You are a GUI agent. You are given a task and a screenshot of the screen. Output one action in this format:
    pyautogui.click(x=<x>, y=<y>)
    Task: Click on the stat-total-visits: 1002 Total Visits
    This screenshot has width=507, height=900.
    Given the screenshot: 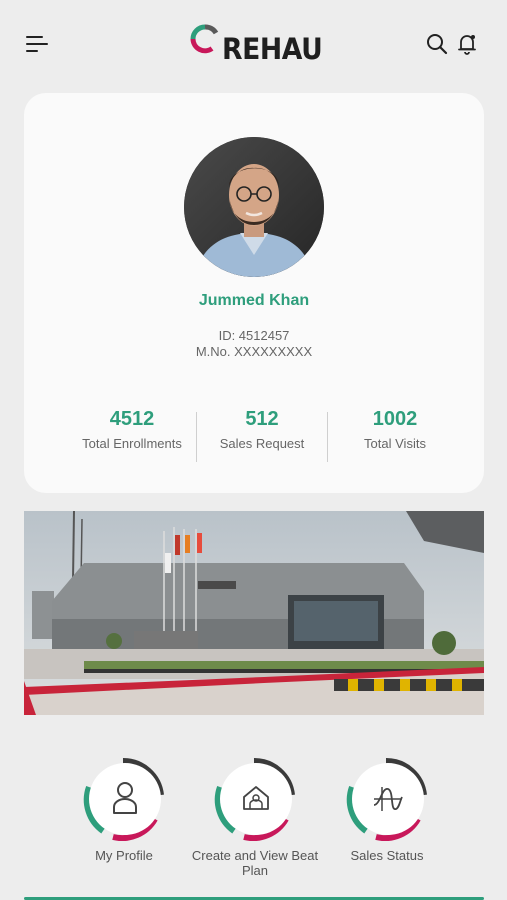 What is the action you would take?
    pyautogui.click(x=395, y=429)
    